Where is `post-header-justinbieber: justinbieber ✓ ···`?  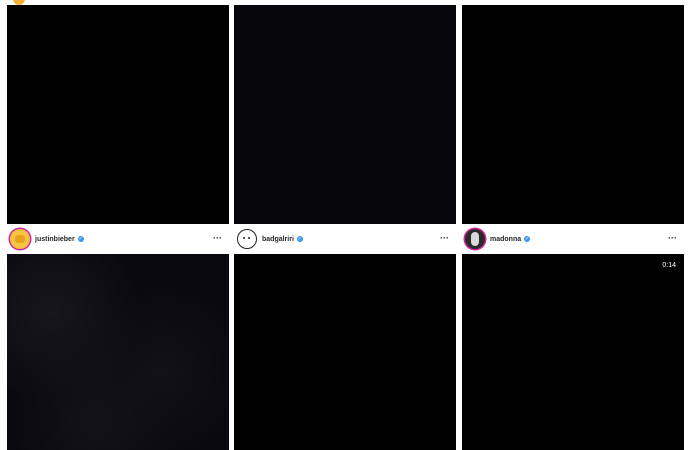
post-header-justinbieber: justinbieber ✓ ··· is located at coordinates (118, 239).